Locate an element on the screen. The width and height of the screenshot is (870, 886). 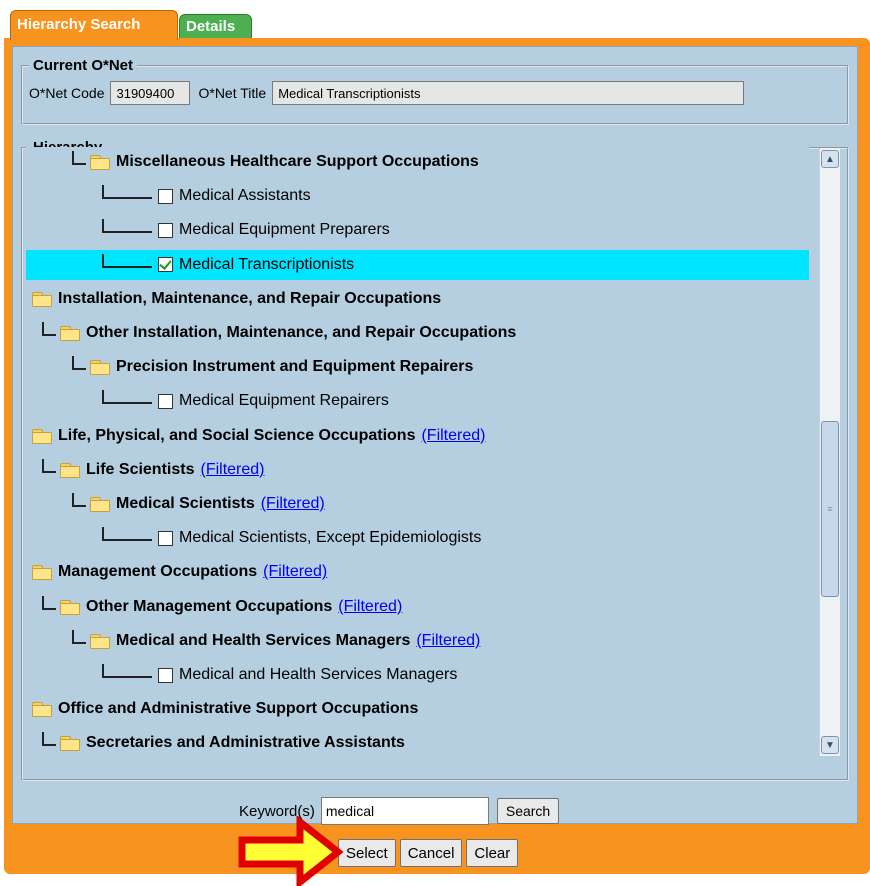
tree-category-row: Life Scientists (Filtered) is located at coordinates (417, 470).